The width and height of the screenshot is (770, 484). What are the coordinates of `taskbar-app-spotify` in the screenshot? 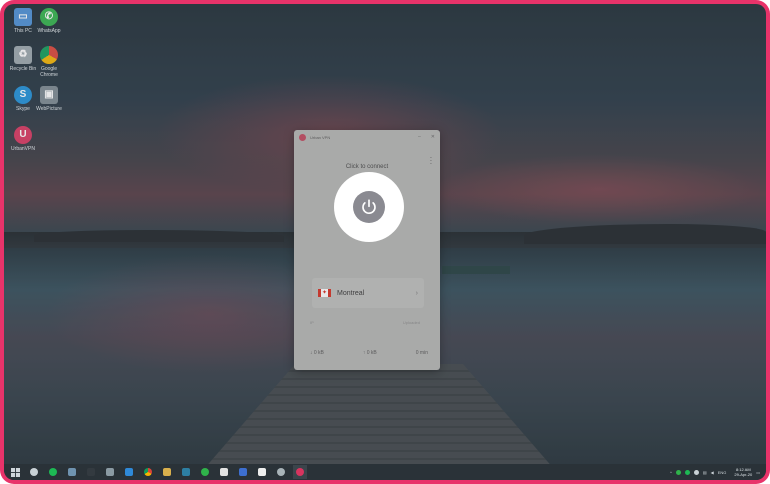 It's located at (53, 472).